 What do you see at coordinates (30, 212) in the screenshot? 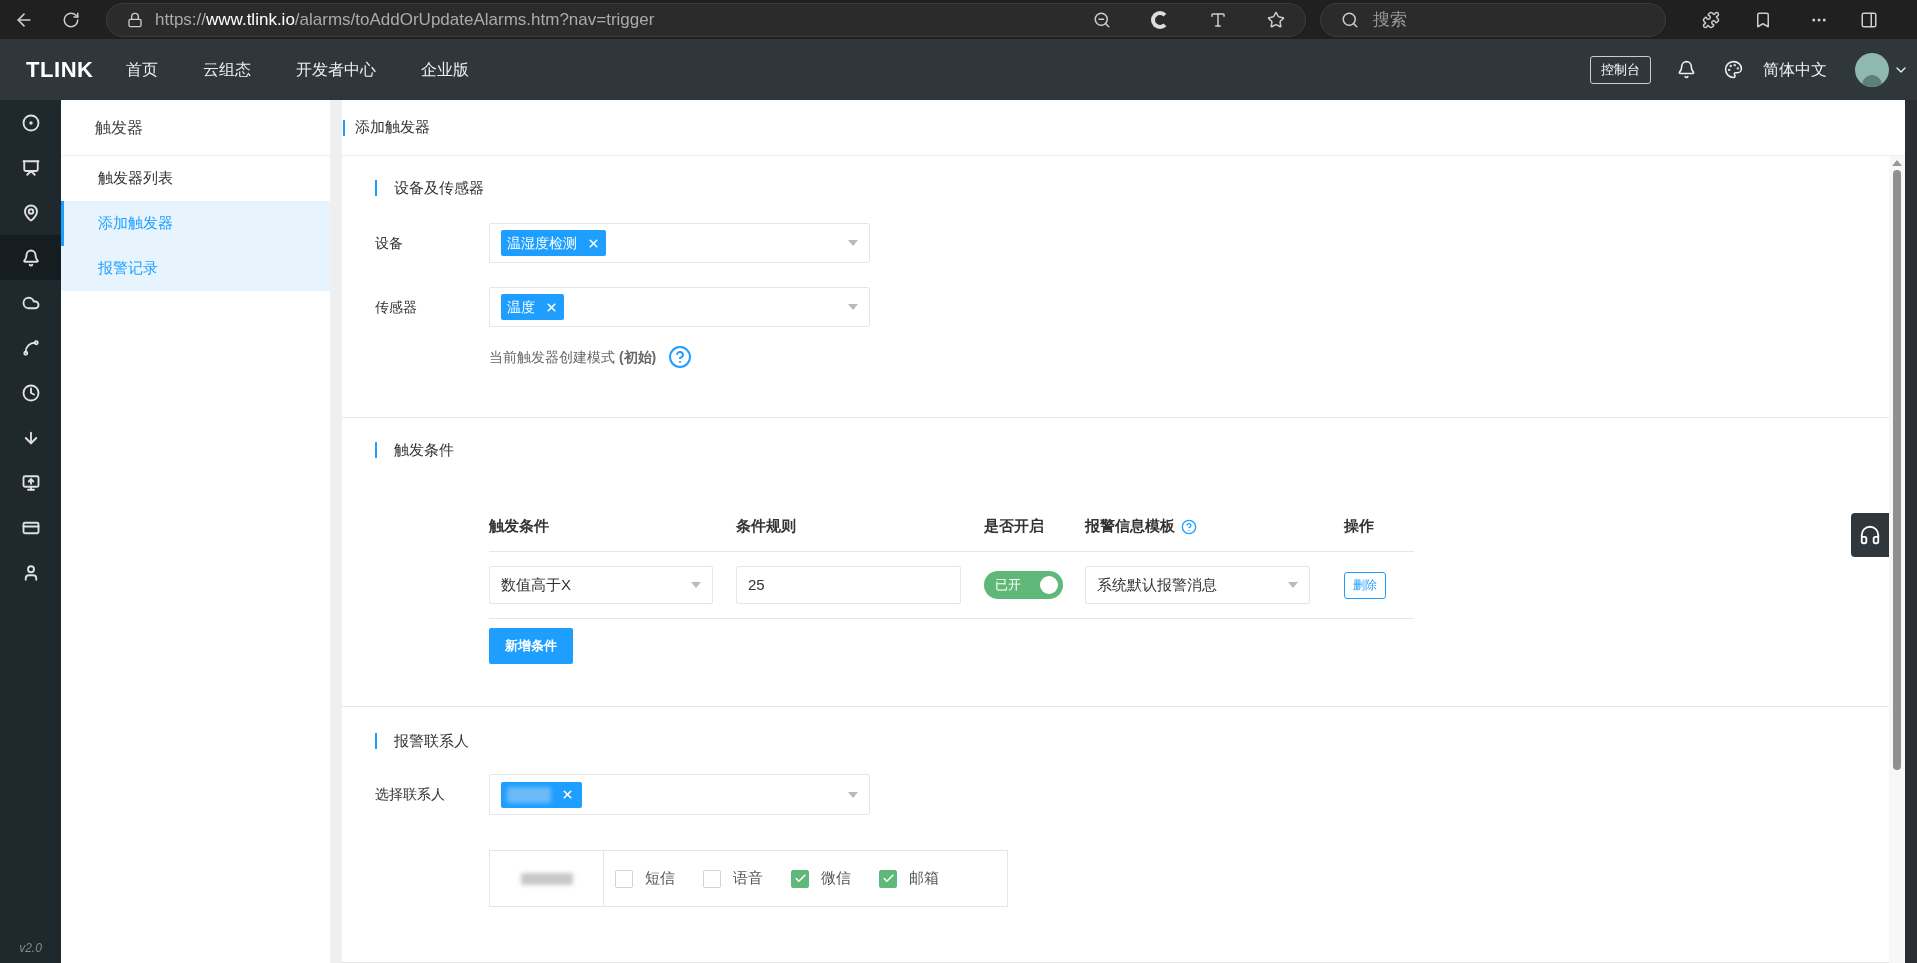
I see `map-pin-icon` at bounding box center [30, 212].